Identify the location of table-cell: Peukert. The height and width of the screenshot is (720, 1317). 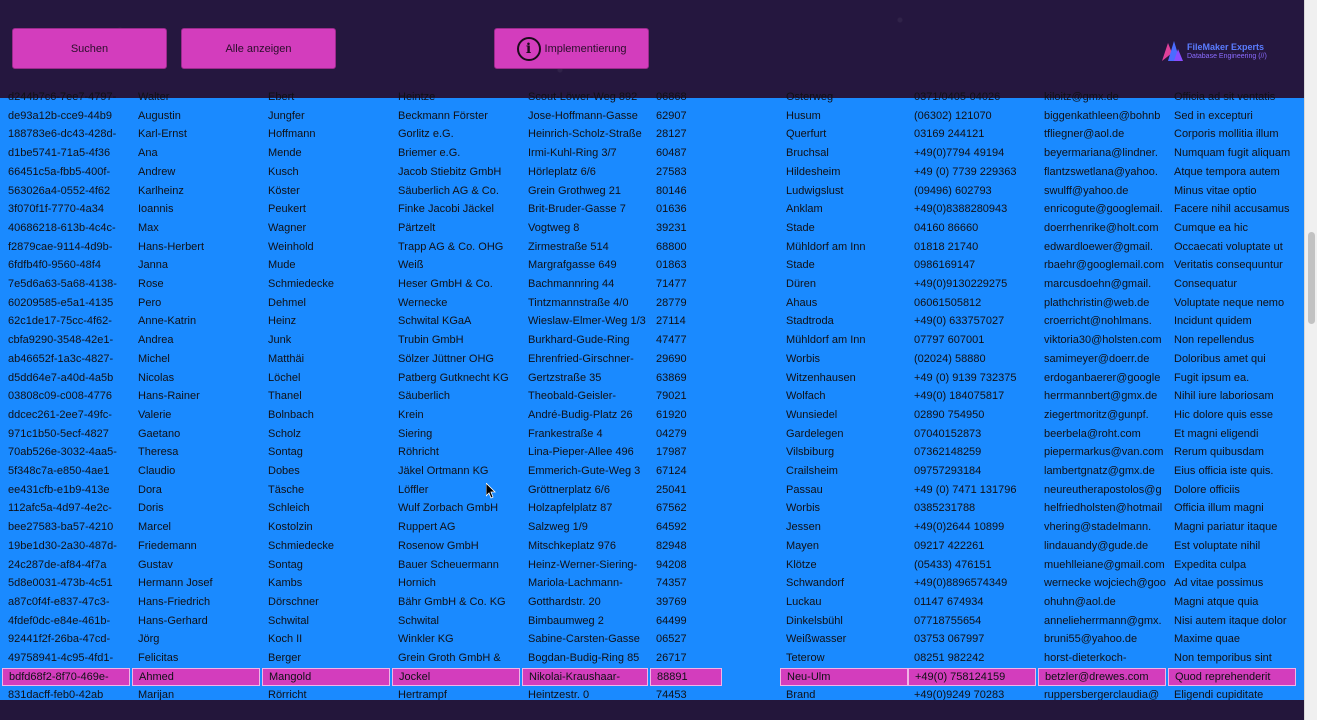
(332, 209).